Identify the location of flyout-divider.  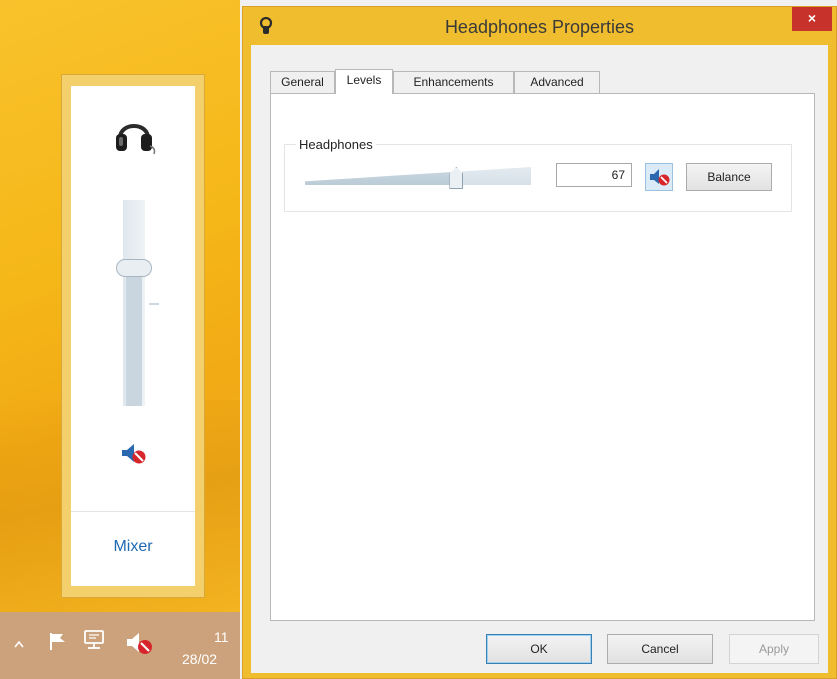
(133, 511).